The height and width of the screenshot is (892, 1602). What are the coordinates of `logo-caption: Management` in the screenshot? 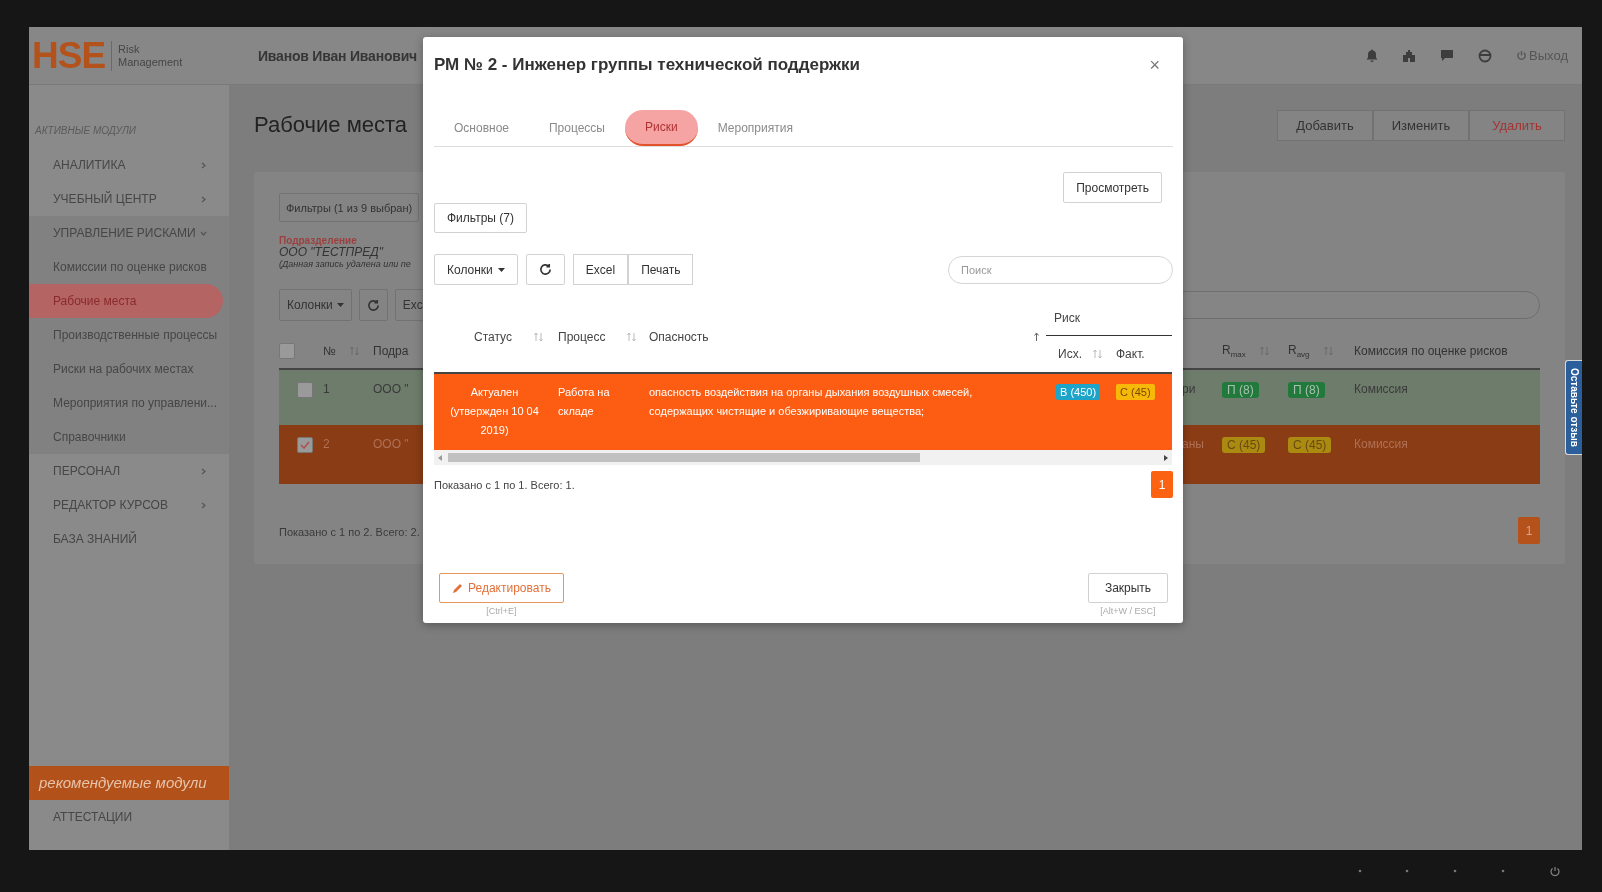 It's located at (150, 62).